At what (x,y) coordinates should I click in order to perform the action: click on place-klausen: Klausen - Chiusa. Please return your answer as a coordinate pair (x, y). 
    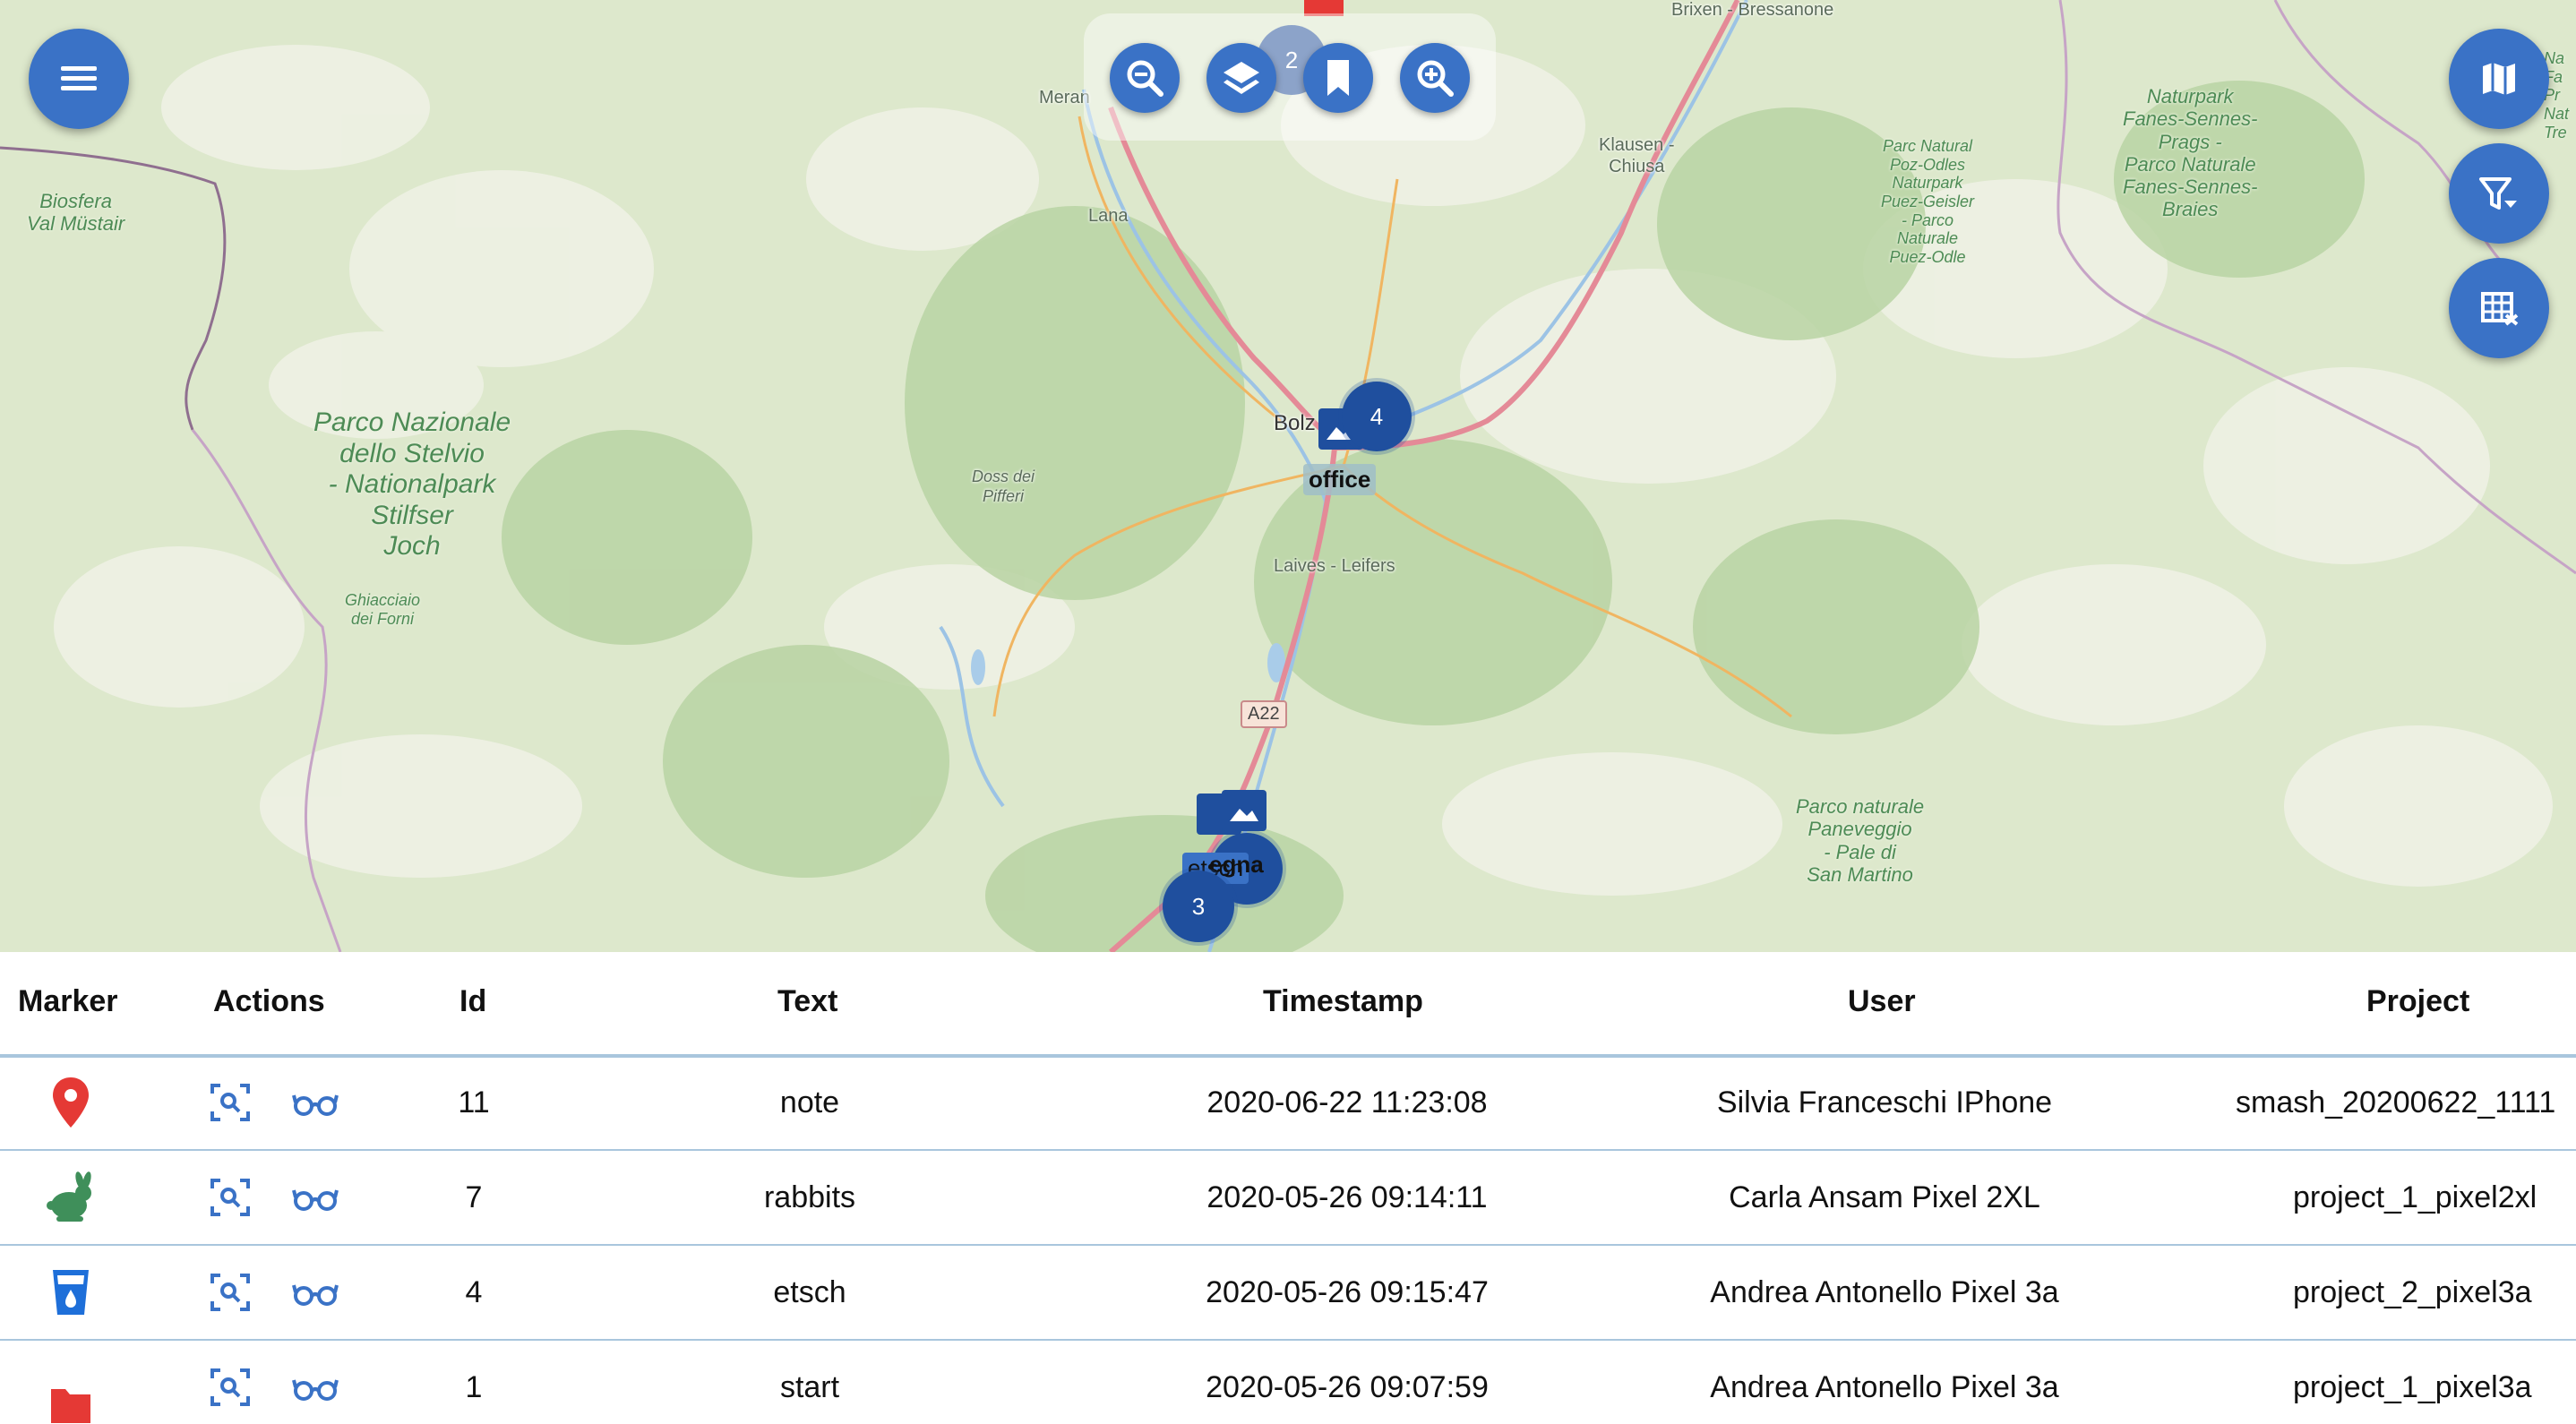
    Looking at the image, I should click on (1637, 155).